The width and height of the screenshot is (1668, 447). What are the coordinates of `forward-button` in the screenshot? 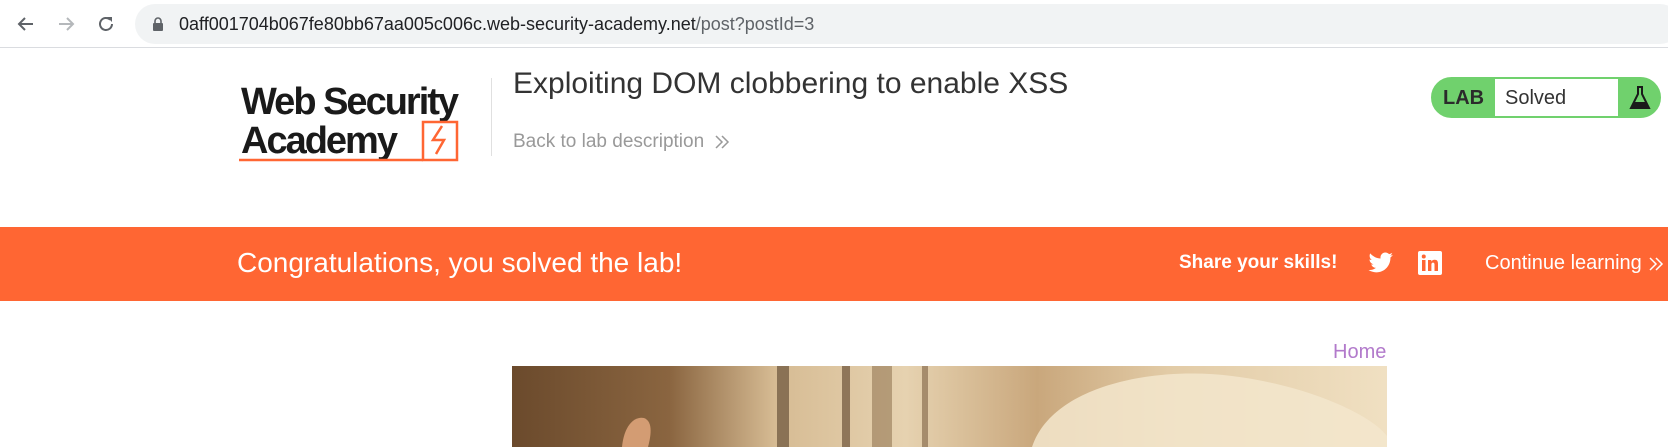 It's located at (66, 24).